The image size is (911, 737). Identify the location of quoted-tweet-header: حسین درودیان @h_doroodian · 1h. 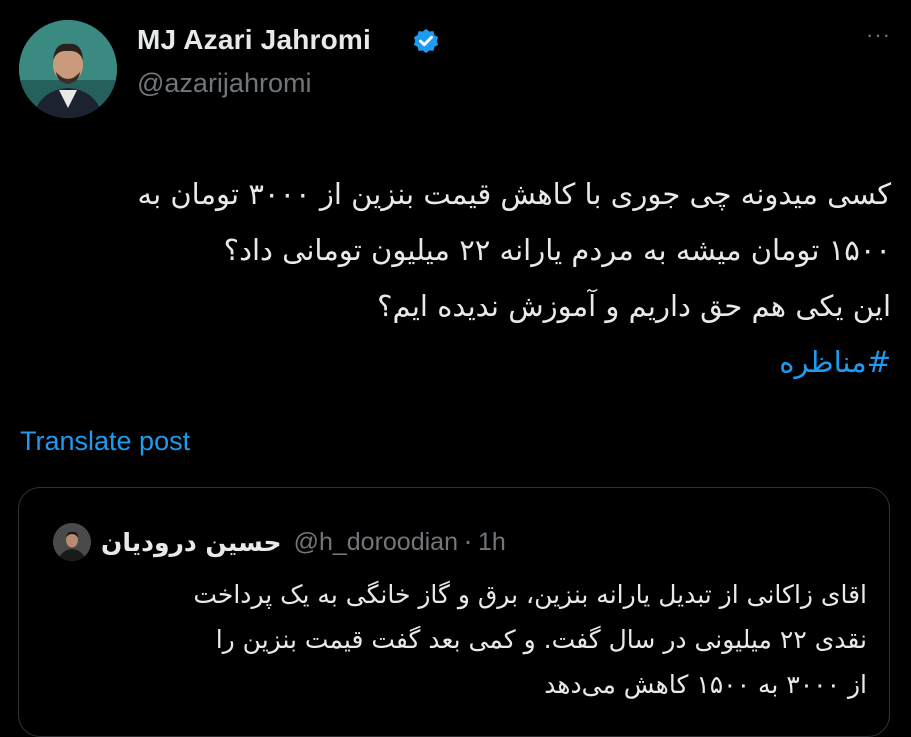
(277, 542).